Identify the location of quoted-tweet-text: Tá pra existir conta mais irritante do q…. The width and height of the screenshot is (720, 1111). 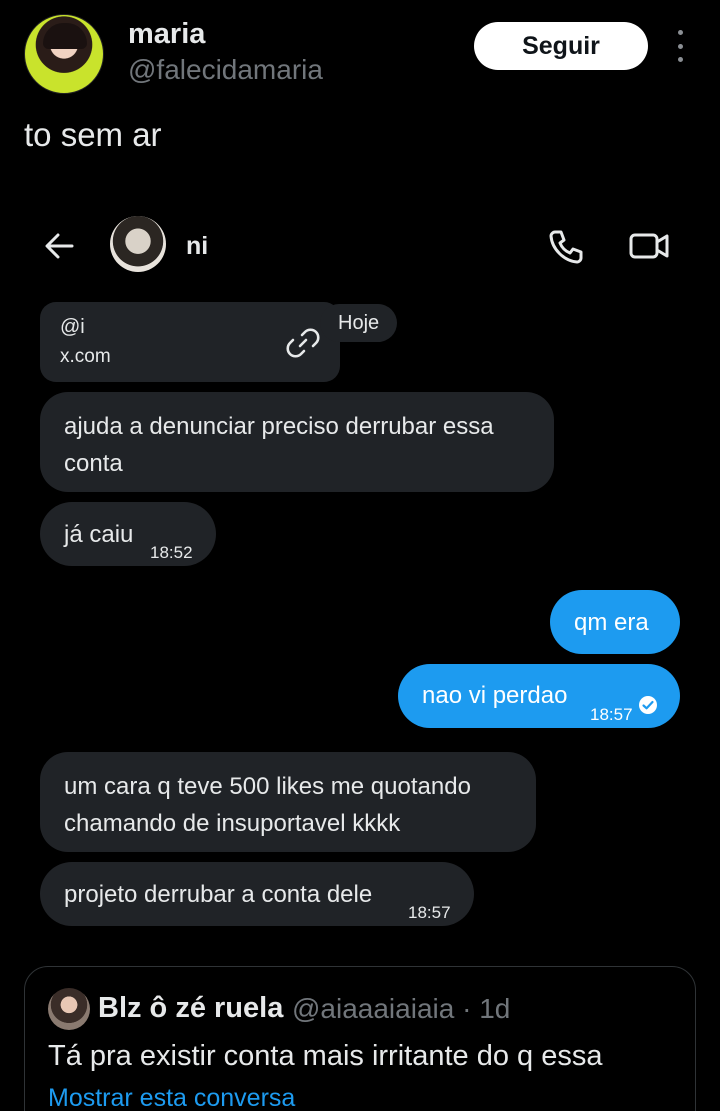
(325, 1056).